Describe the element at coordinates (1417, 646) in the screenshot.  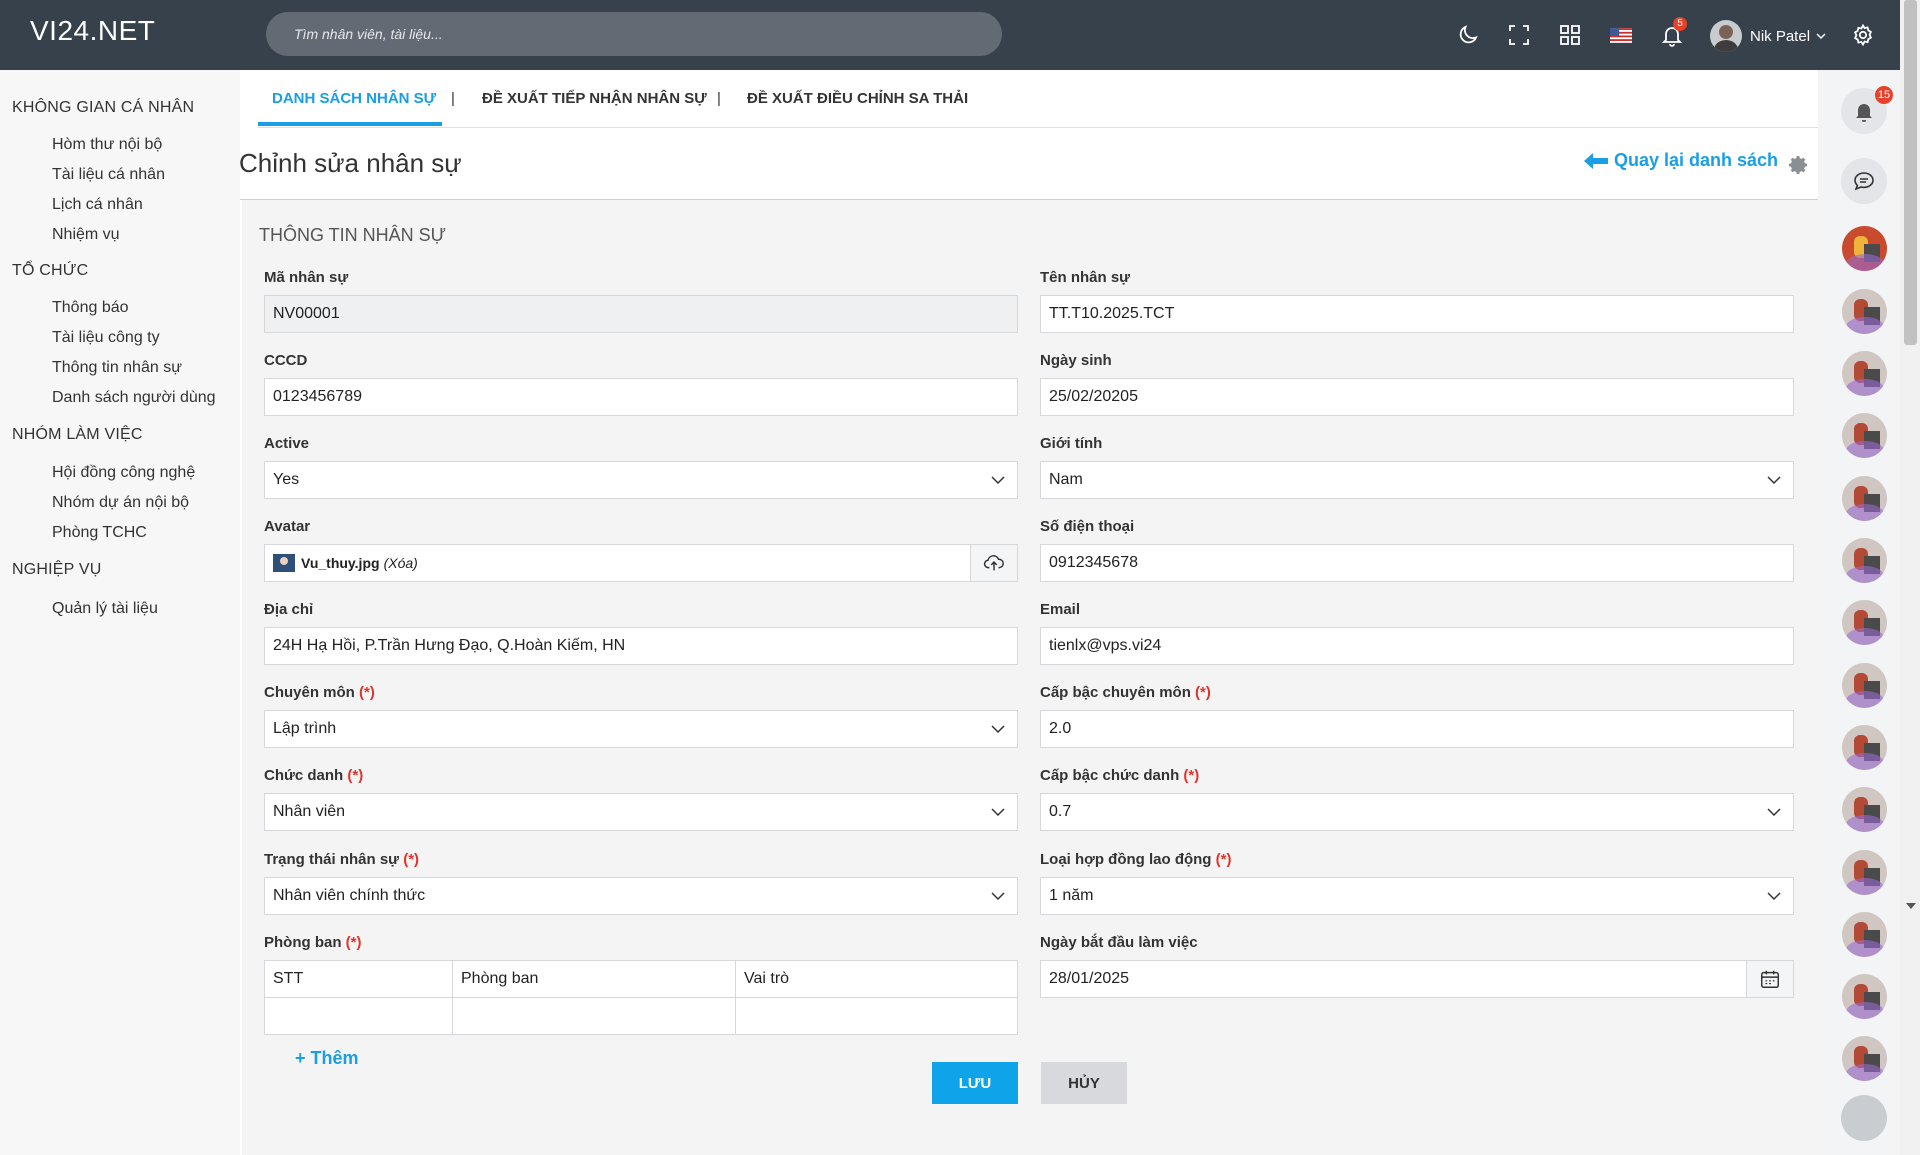
I see `email-field: tienlx@vps.vi24` at that location.